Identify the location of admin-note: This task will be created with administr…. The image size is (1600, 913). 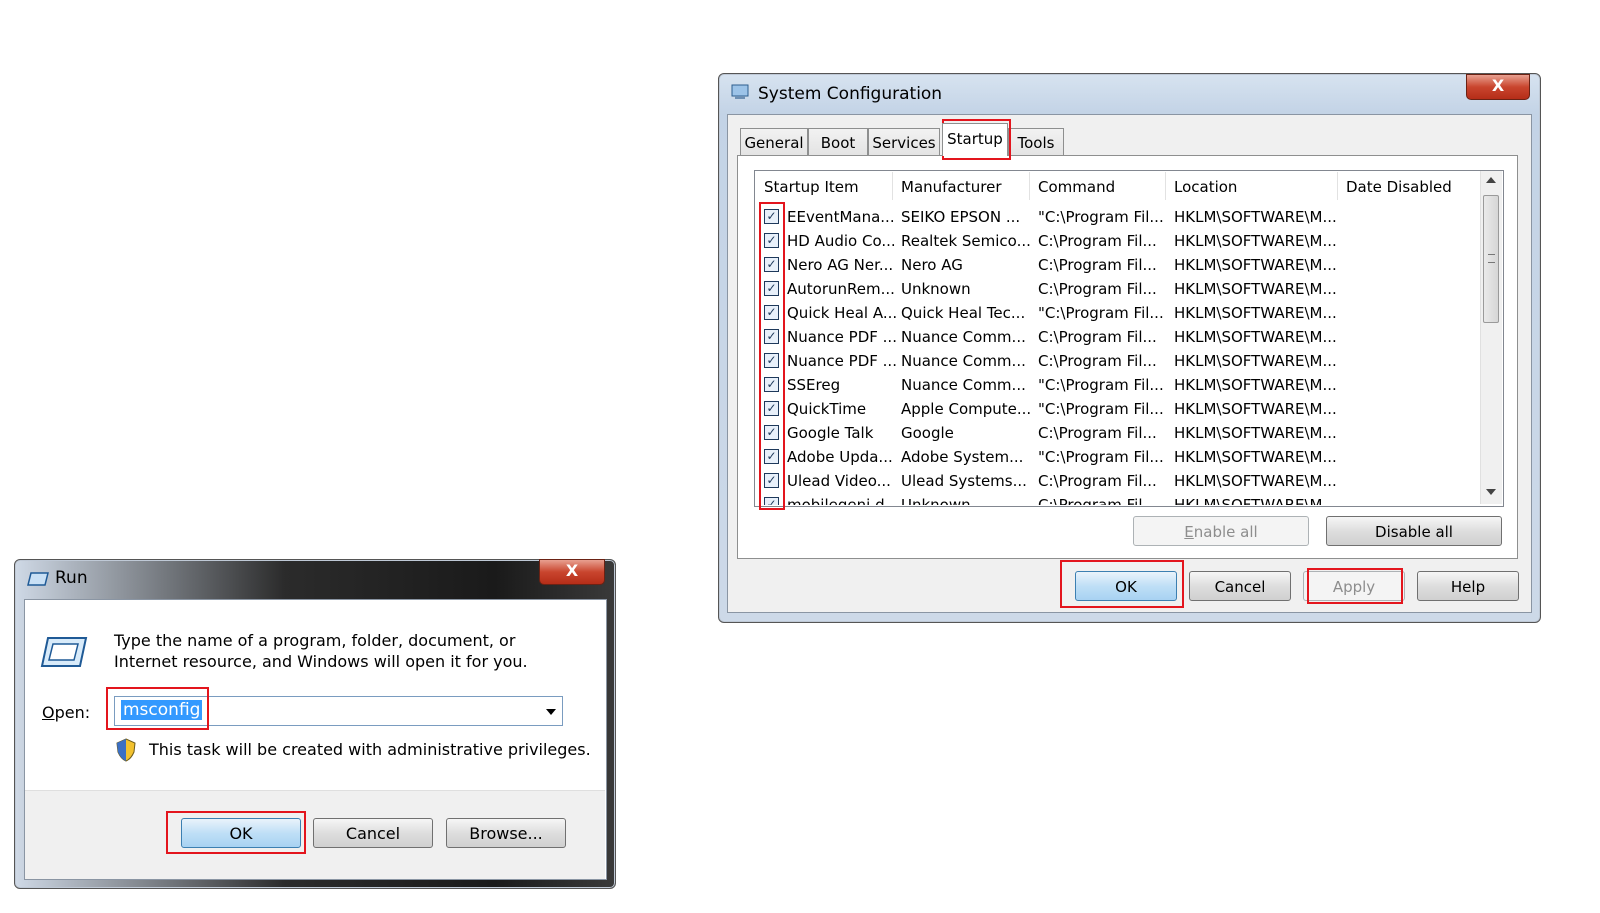
(370, 749).